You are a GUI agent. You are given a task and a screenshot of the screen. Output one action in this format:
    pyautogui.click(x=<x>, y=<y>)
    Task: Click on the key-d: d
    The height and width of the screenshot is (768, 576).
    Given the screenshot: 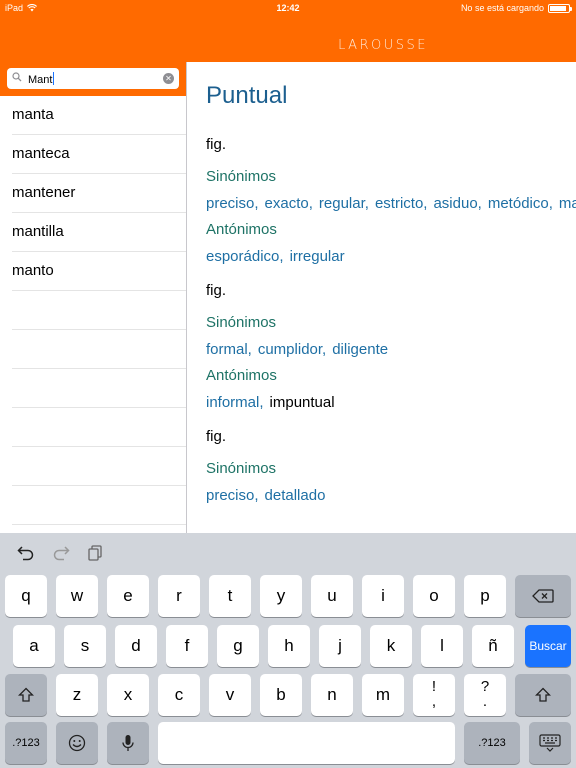 What is the action you would take?
    pyautogui.click(x=136, y=646)
    